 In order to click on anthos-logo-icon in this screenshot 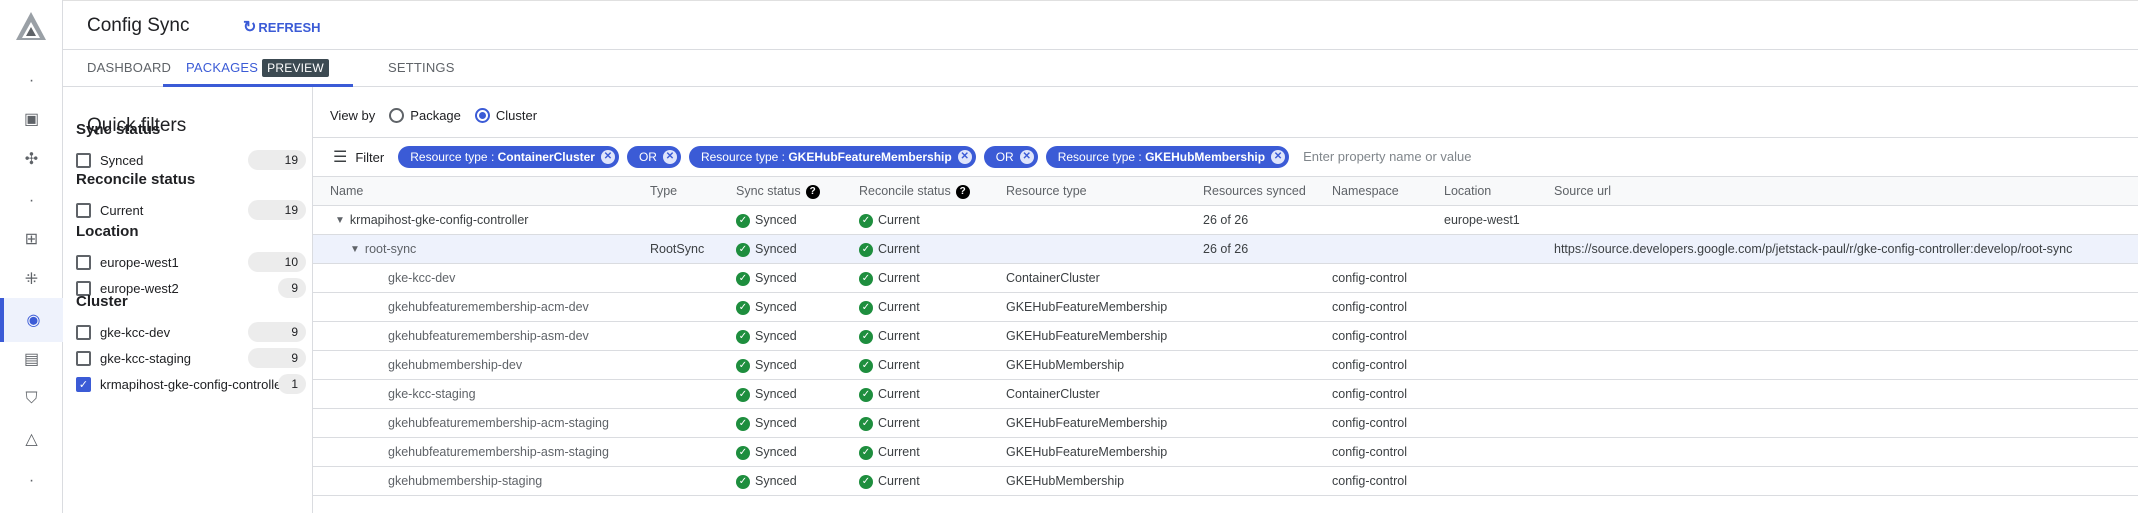, I will do `click(31, 26)`.